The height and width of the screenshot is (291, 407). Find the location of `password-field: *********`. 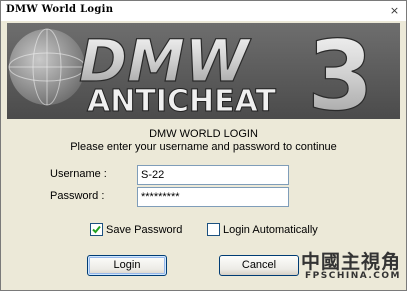

password-field: ********* is located at coordinates (213, 197).